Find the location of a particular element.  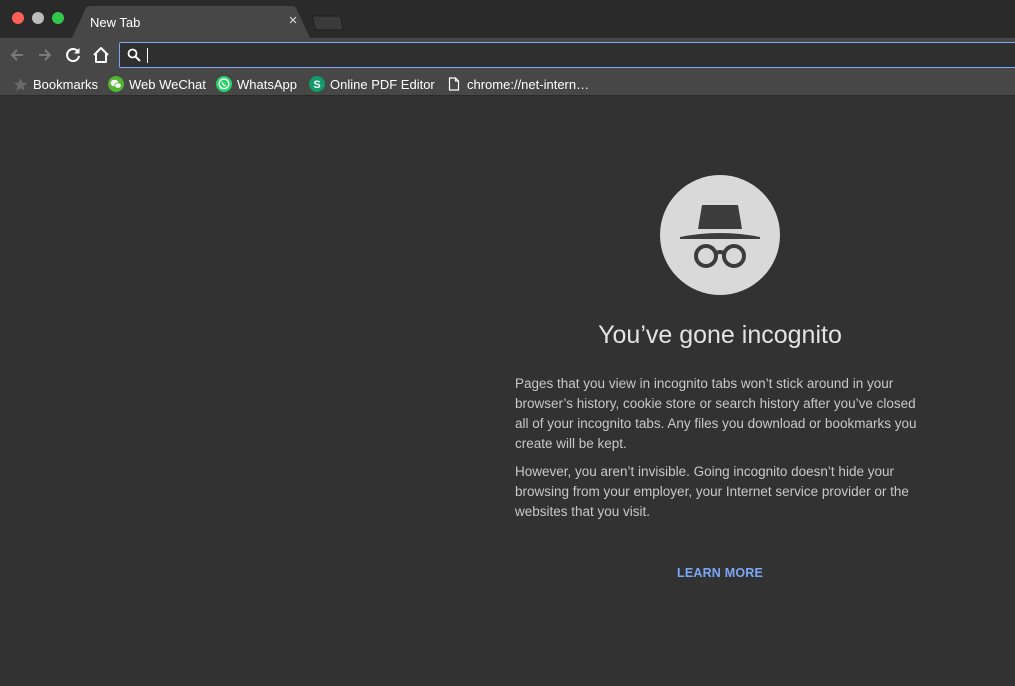

home-button is located at coordinates (101, 55).